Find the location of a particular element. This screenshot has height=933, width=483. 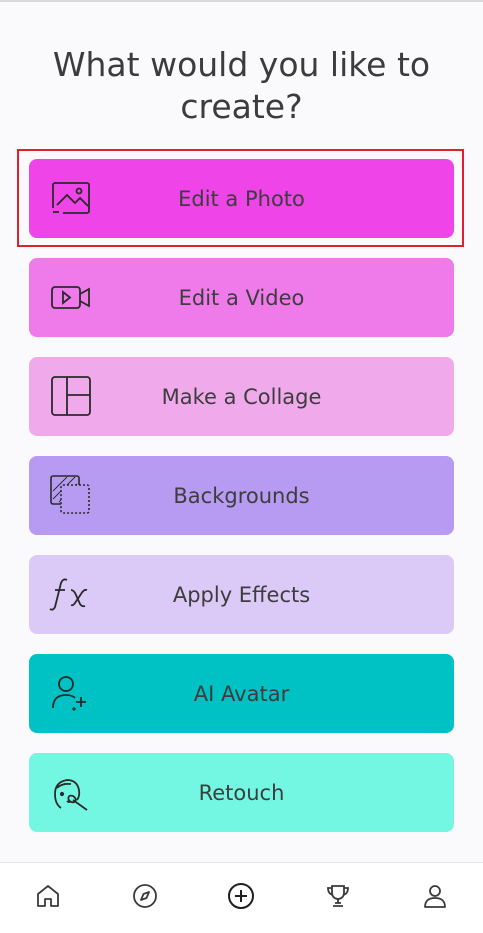

nav-home is located at coordinates (48, 898).